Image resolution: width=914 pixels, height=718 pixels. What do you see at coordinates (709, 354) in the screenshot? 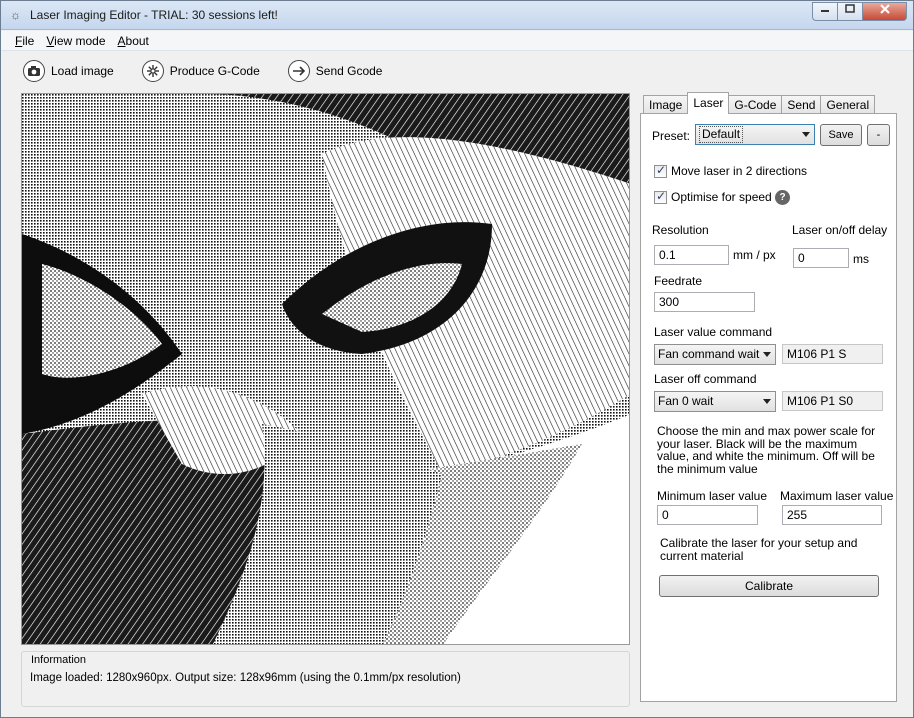
I see `laser-value-command-value: Fan command wait` at bounding box center [709, 354].